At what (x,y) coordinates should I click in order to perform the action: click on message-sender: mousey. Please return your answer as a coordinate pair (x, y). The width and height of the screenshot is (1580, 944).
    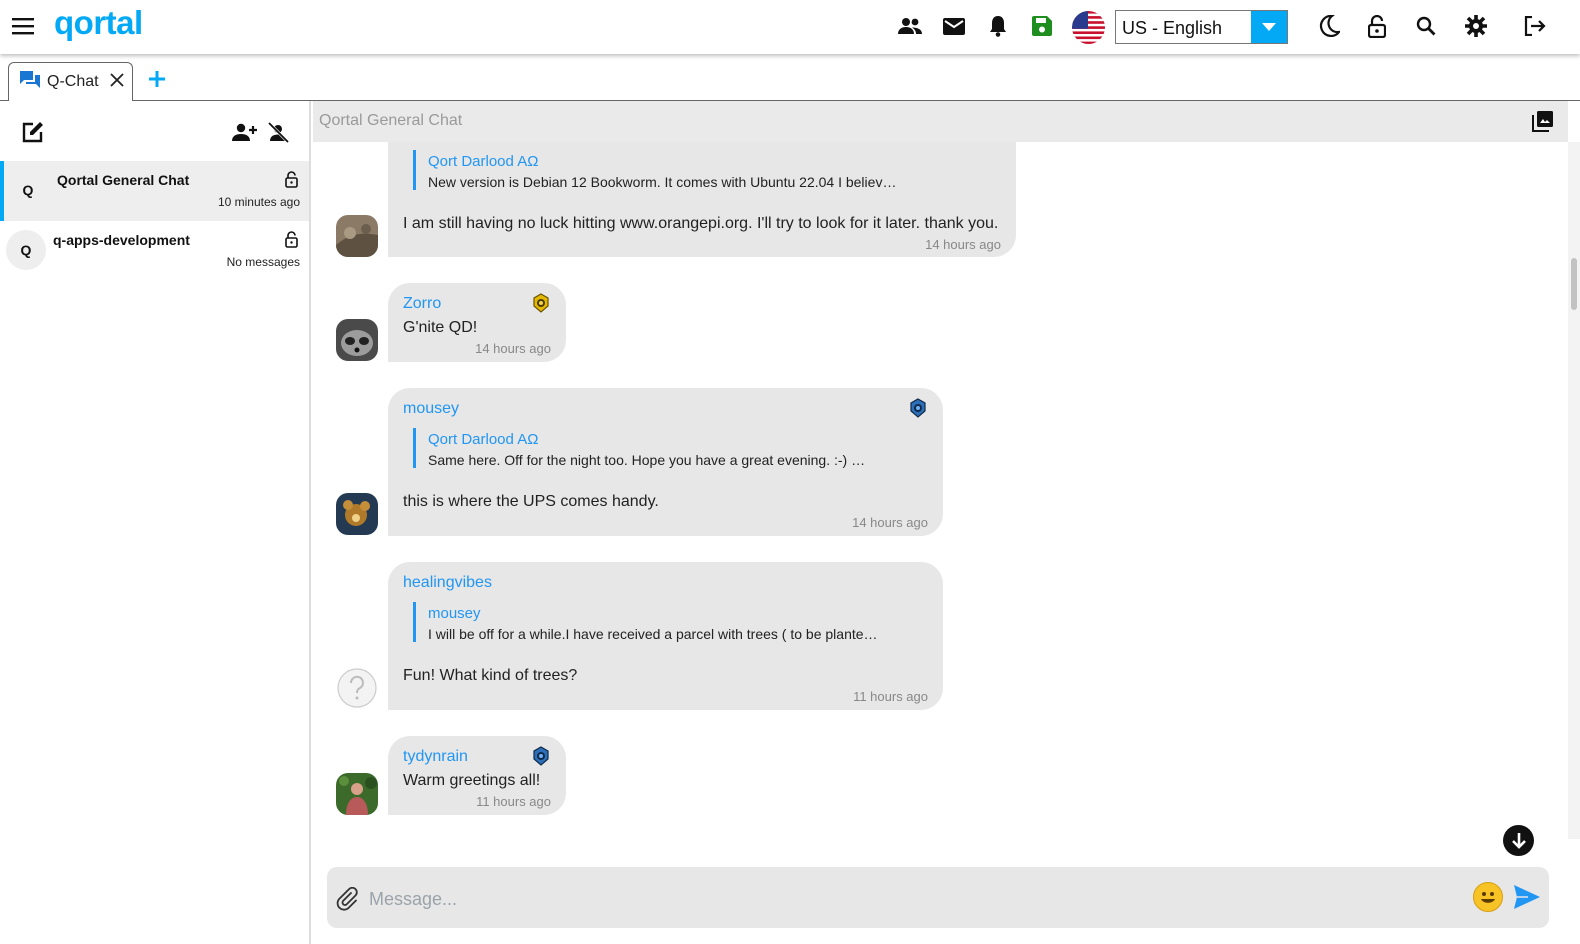
    Looking at the image, I should click on (431, 409).